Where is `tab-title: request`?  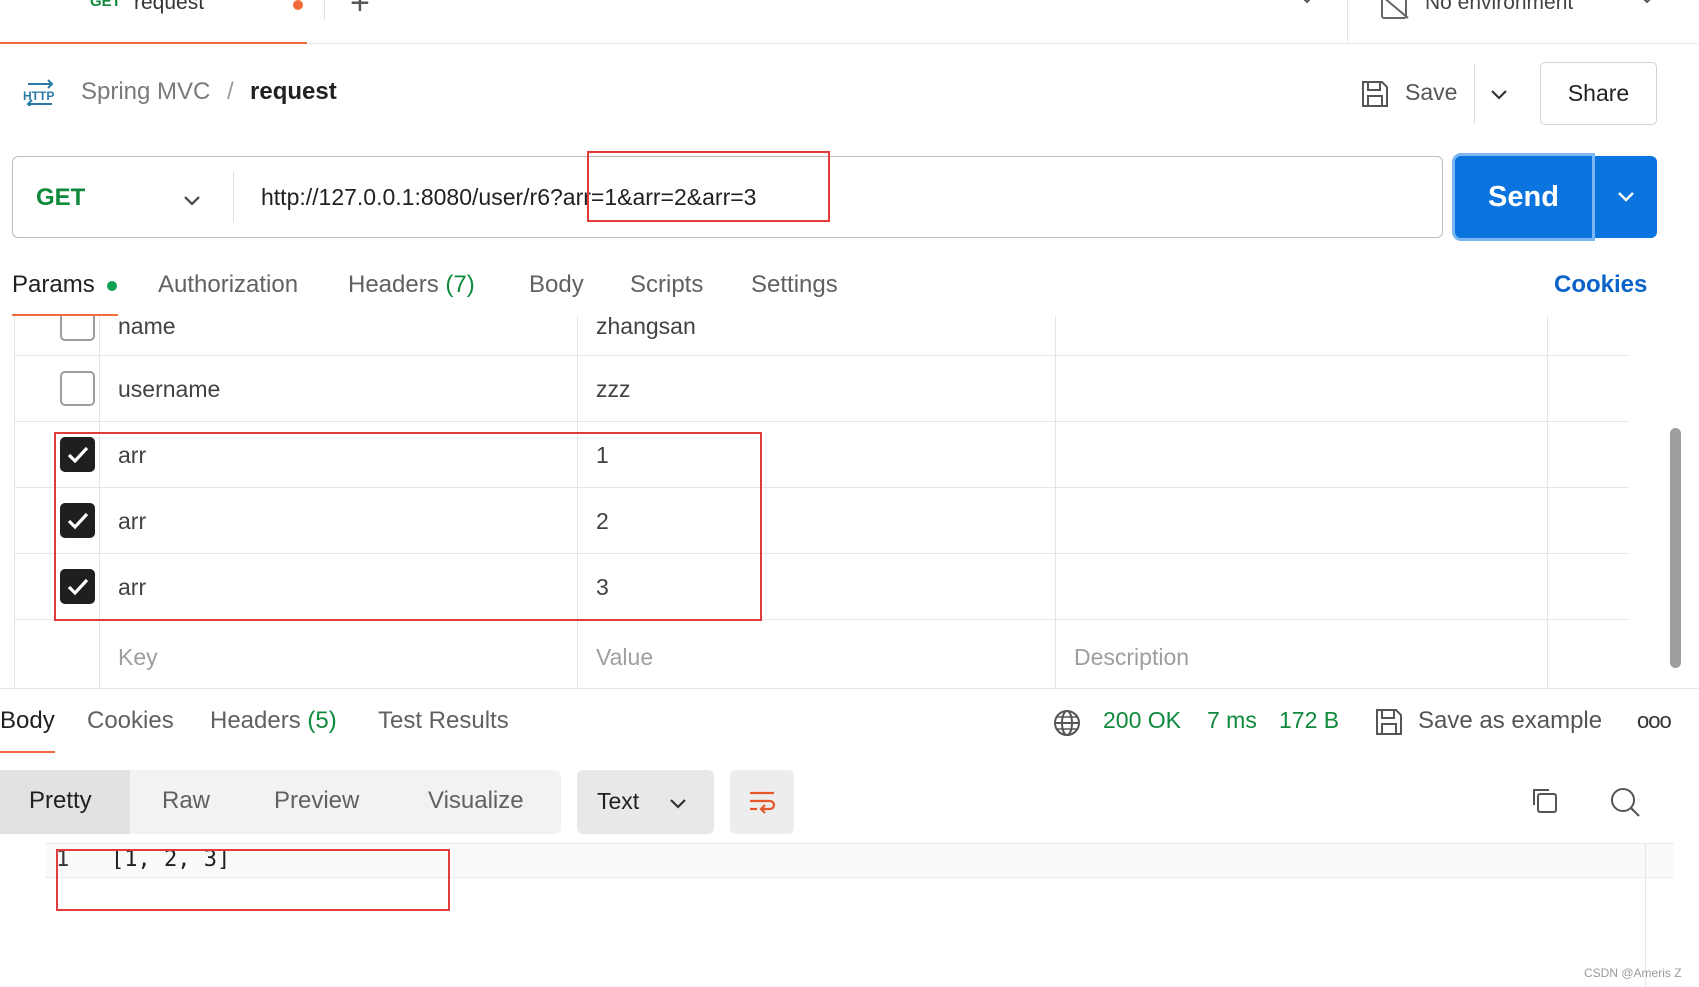 tab-title: request is located at coordinates (169, 7).